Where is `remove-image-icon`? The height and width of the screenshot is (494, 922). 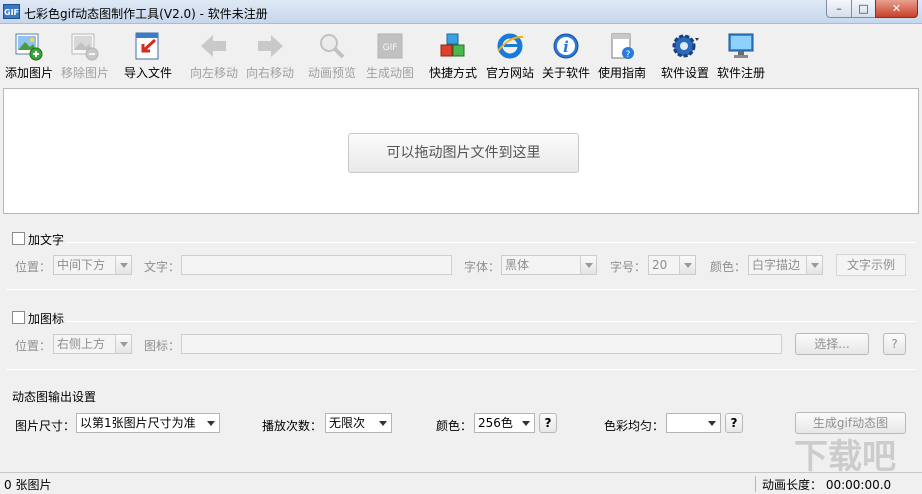
remove-image-icon is located at coordinates (85, 47).